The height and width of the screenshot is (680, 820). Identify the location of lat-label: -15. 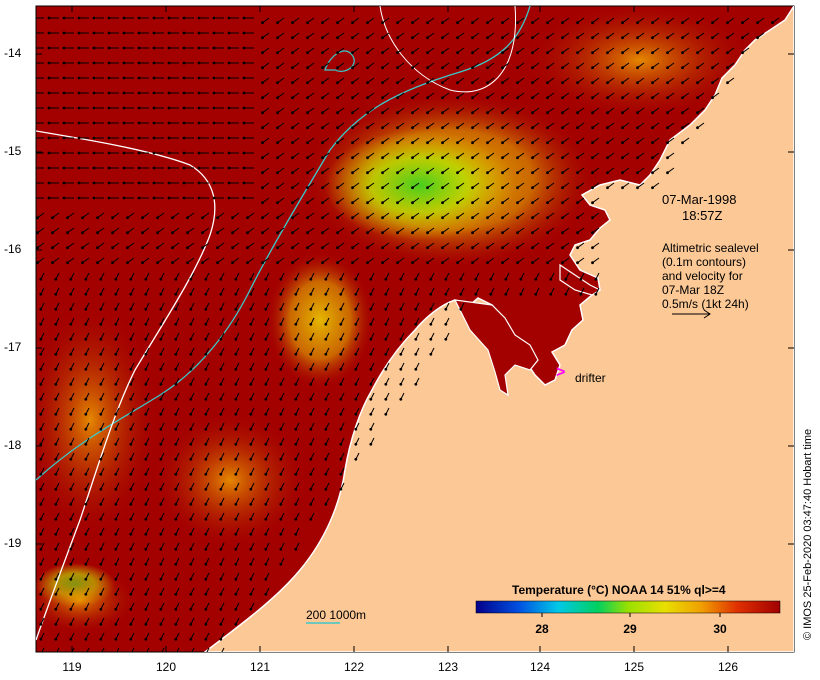
(13, 151).